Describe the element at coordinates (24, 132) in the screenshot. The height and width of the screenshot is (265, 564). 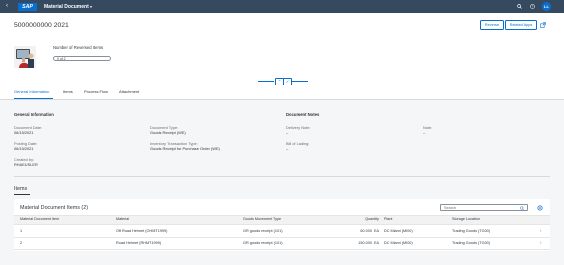
I see `document-date-value: 06/15/2021` at that location.